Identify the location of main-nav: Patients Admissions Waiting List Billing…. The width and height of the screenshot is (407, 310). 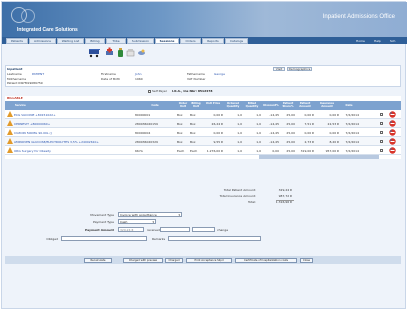
(204, 40).